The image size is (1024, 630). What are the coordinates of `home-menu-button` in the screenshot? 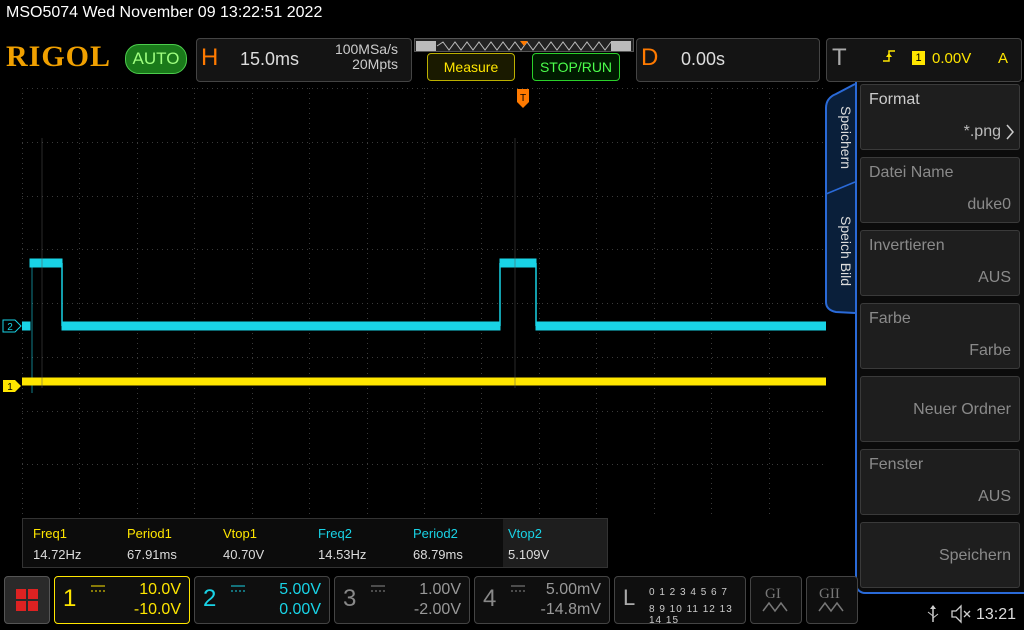 It's located at (27, 600).